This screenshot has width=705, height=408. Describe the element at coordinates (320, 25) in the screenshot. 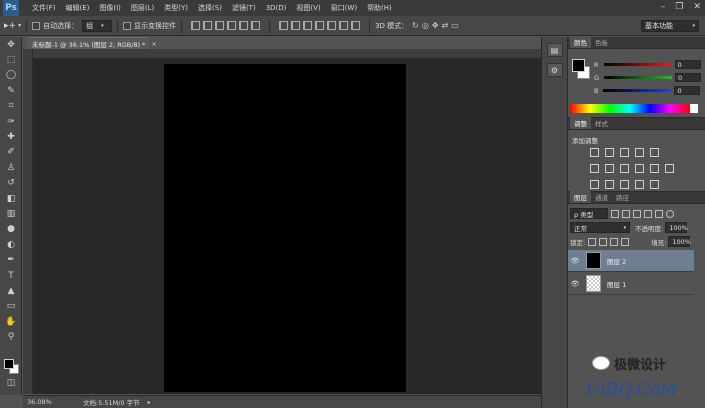

I see `distribute-left-icon` at that location.